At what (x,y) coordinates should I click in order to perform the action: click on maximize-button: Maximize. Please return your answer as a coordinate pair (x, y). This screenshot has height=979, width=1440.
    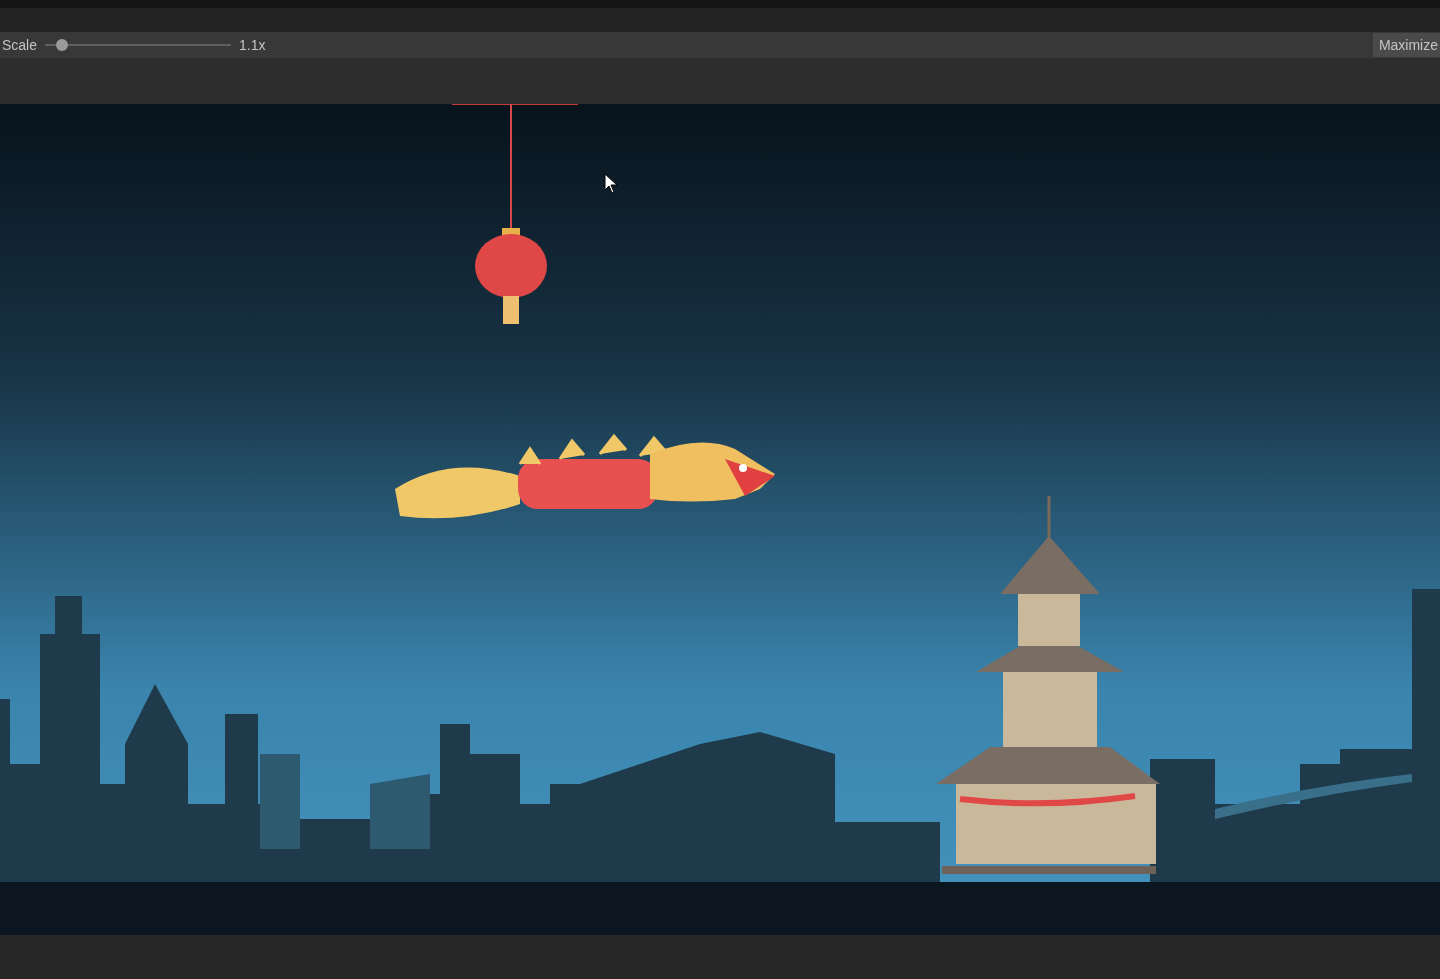
    Looking at the image, I should click on (1406, 45).